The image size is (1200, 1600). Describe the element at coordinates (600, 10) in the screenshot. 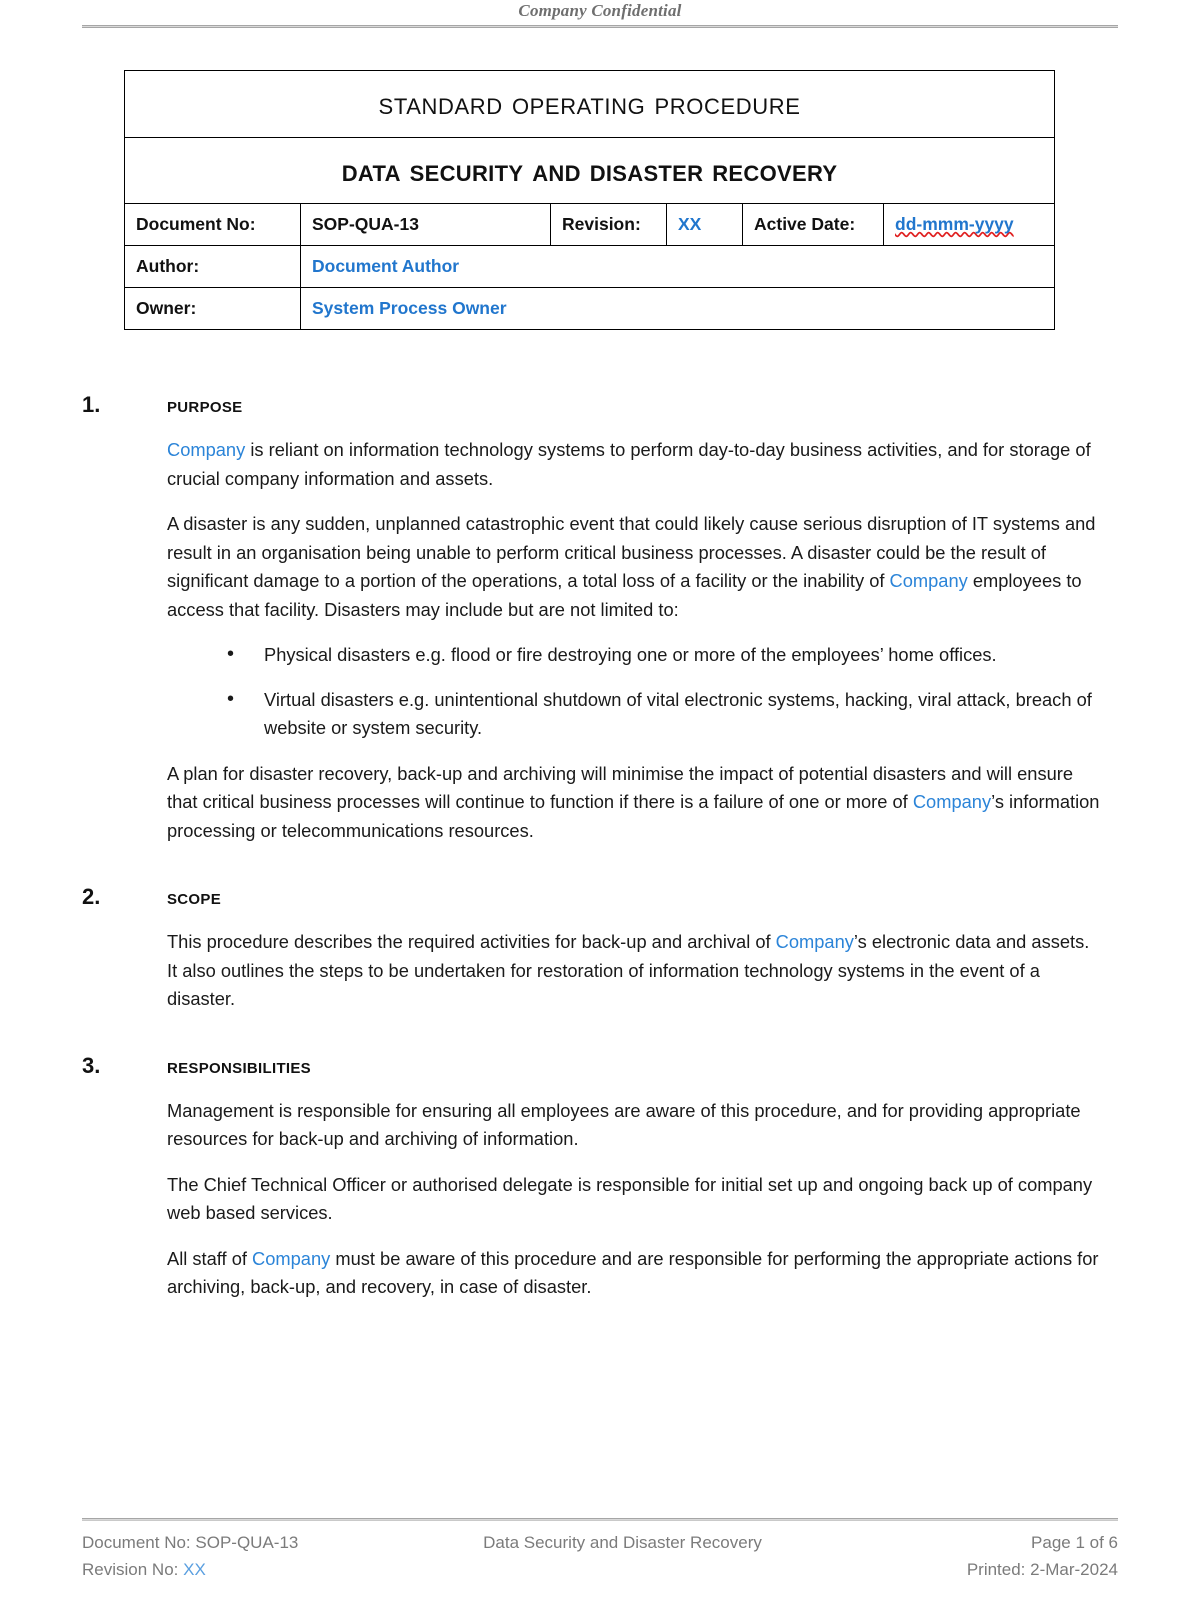

I see `confidential-label: Company Confidential` at that location.